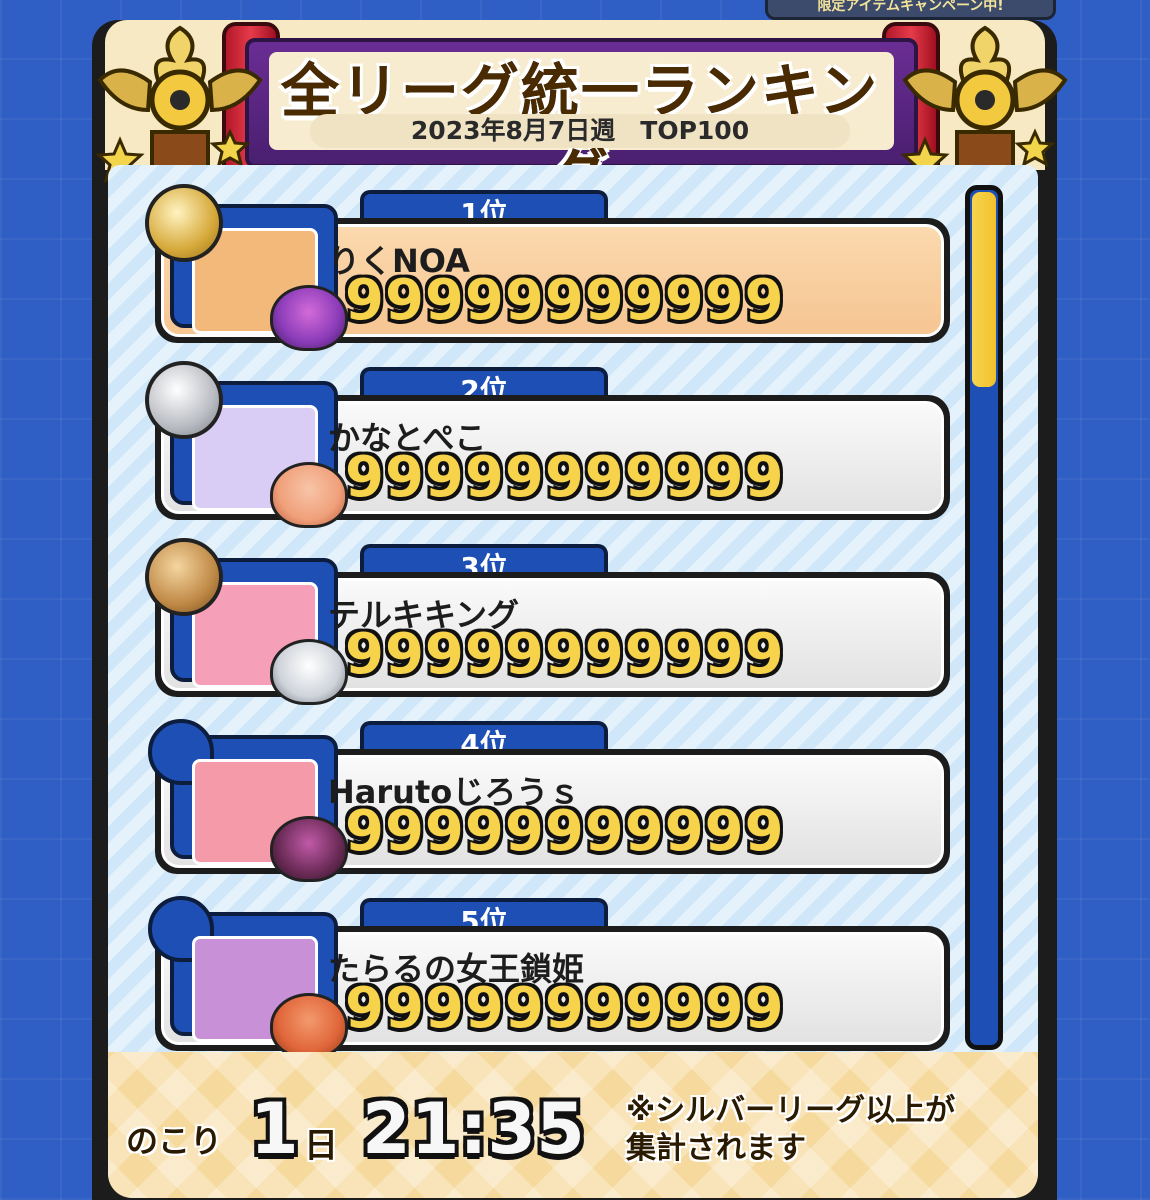 The image size is (1150, 1200). I want to click on ranking-row: 2位 かなとぺこ 99999999999, so click(547, 444).